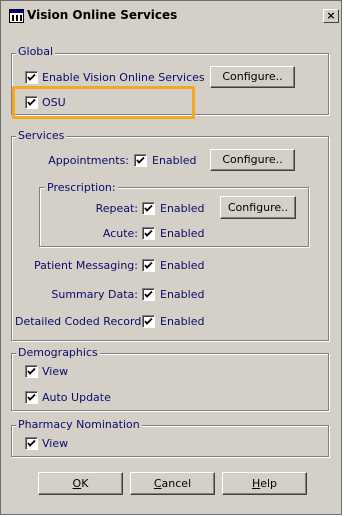  I want to click on summary-data-checkbox, so click(148, 294).